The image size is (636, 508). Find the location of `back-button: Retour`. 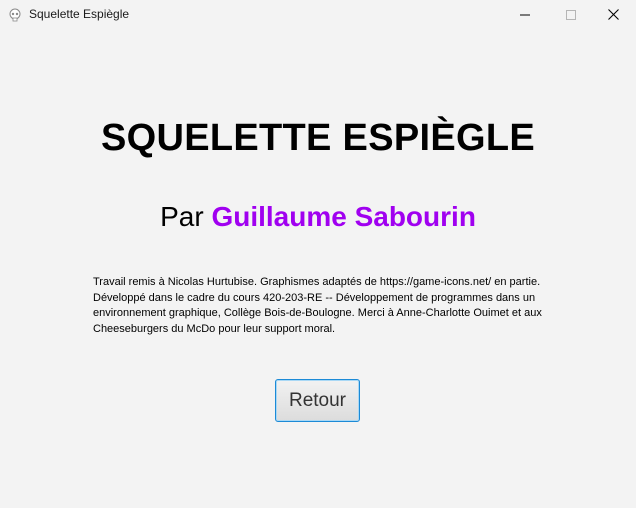

back-button: Retour is located at coordinates (317, 400).